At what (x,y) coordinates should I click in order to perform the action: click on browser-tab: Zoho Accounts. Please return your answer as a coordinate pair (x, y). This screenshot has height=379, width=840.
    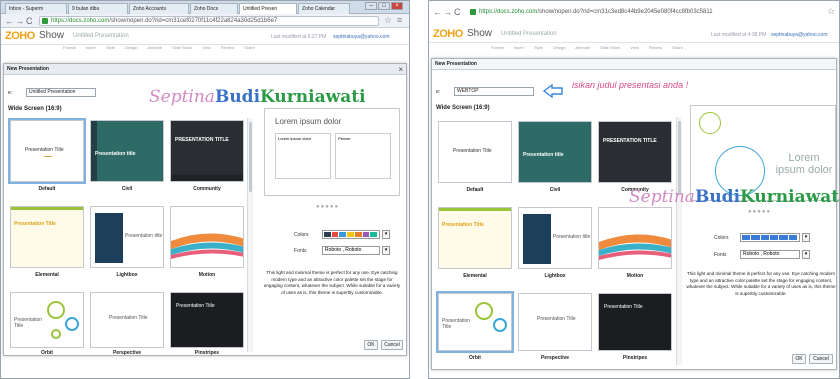
    Looking at the image, I should click on (159, 8).